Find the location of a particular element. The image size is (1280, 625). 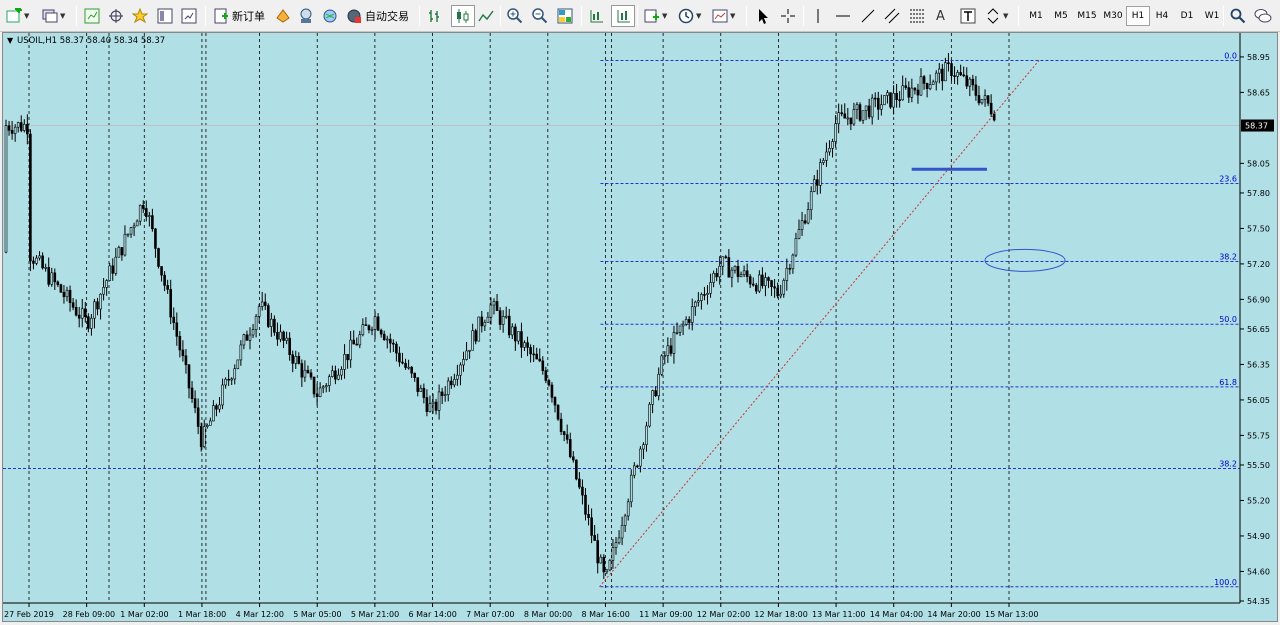

candle-chart-button is located at coordinates (463, 16).